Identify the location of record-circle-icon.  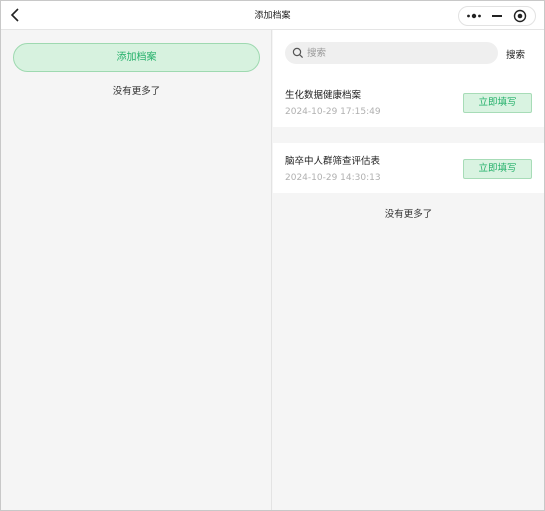
(519, 16).